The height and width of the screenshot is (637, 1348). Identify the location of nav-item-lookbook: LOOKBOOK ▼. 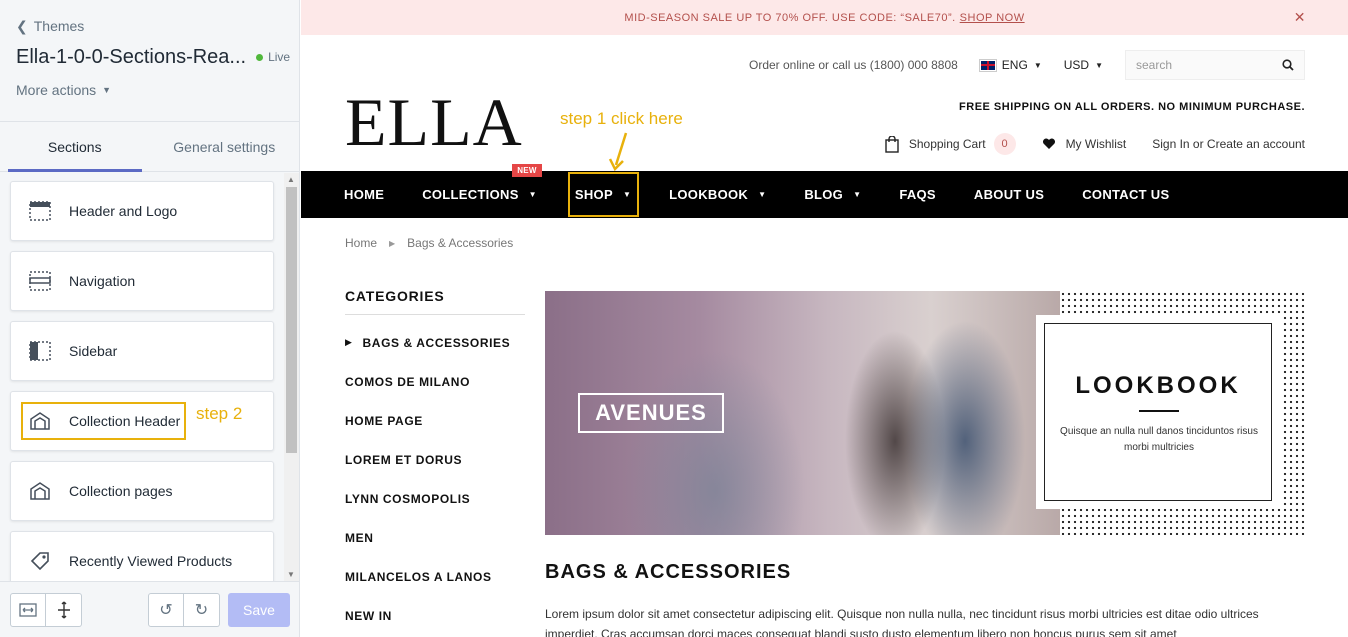
(717, 194).